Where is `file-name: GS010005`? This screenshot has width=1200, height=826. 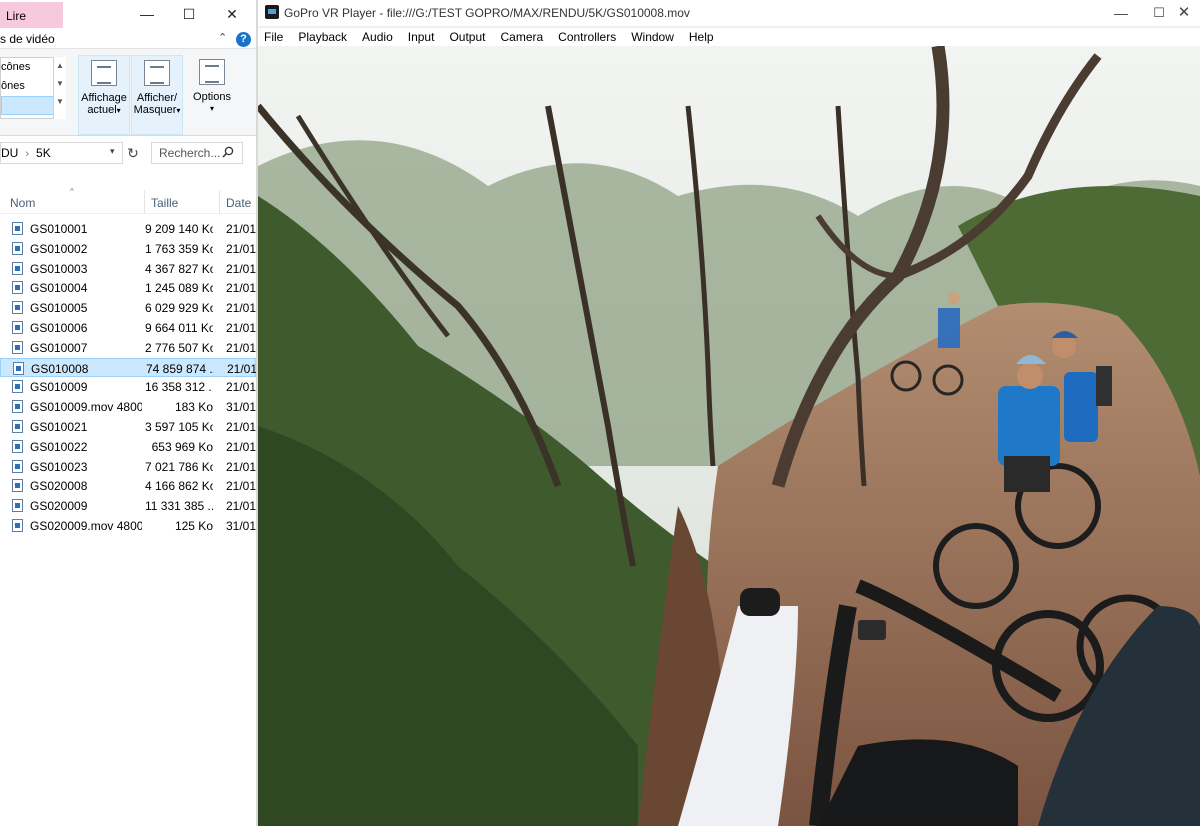
file-name: GS010005 is located at coordinates (59, 308).